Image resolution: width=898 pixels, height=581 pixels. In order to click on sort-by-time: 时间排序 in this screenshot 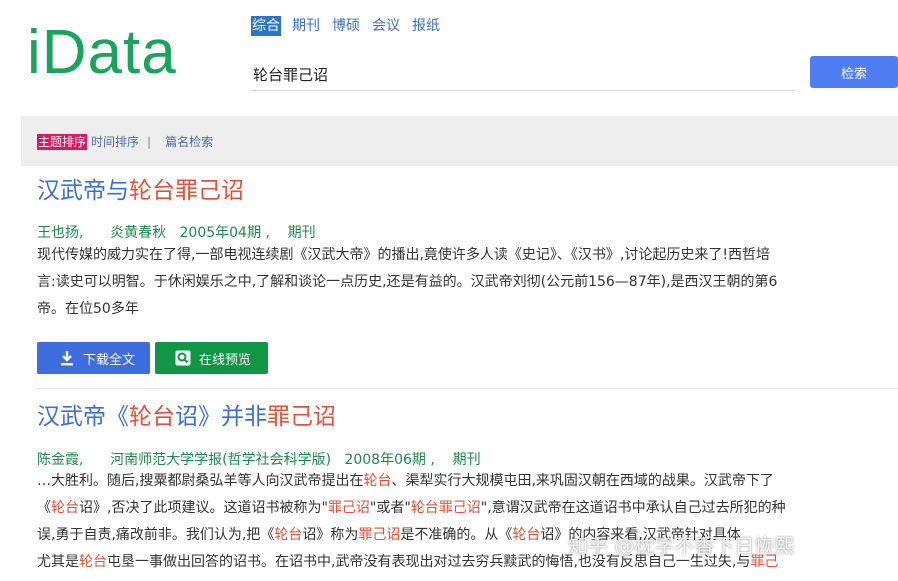, I will do `click(115, 142)`.